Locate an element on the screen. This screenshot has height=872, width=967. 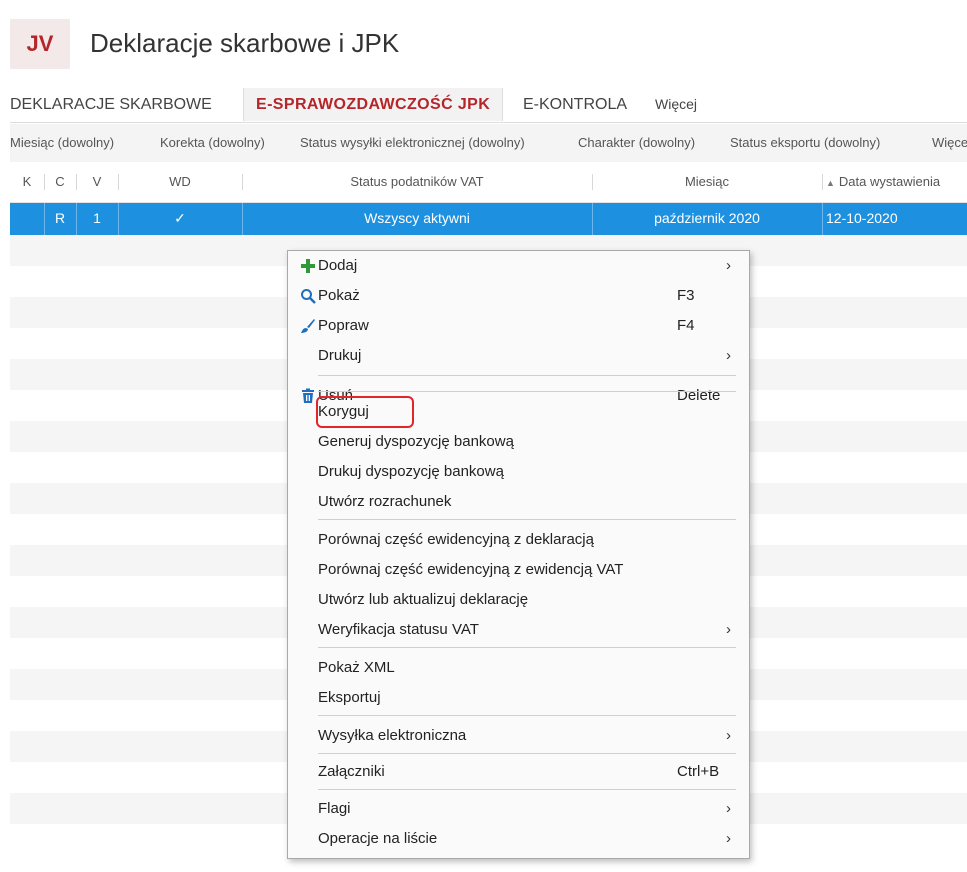
brush-icon is located at coordinates (308, 326).